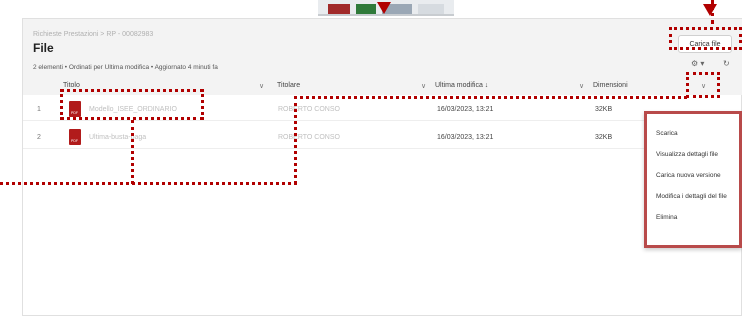  Describe the element at coordinates (43, 48) in the screenshot. I see `page-title: File` at that location.